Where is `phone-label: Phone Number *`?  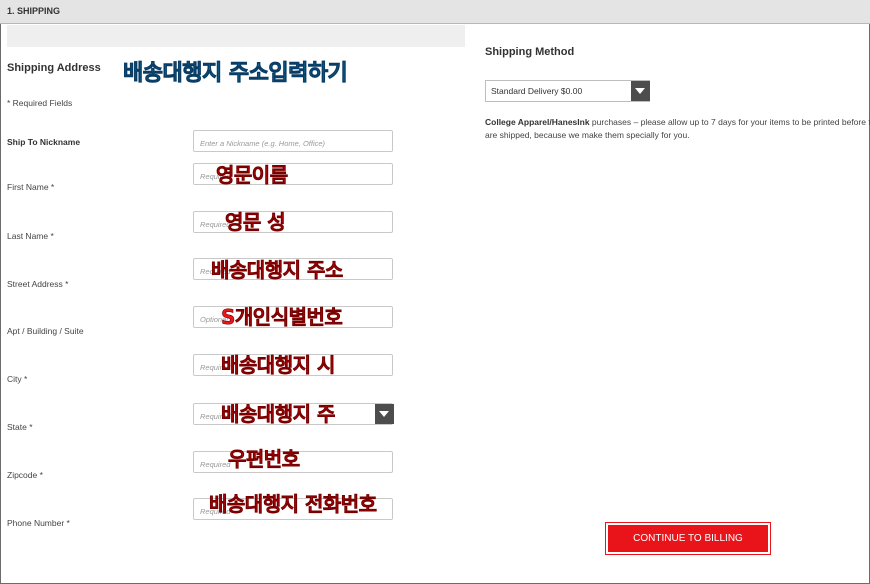 phone-label: Phone Number * is located at coordinates (38, 523).